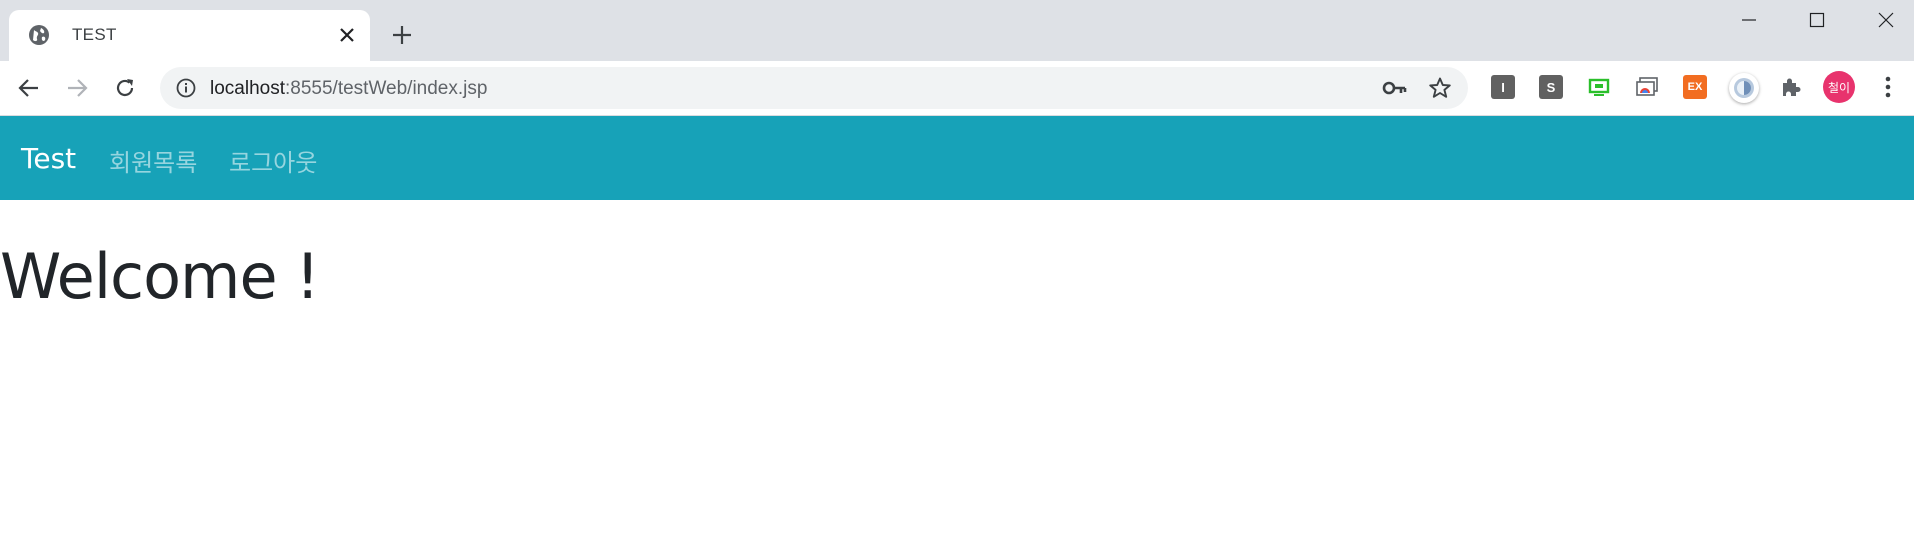  Describe the element at coordinates (1749, 20) in the screenshot. I see `minimize-icon` at that location.